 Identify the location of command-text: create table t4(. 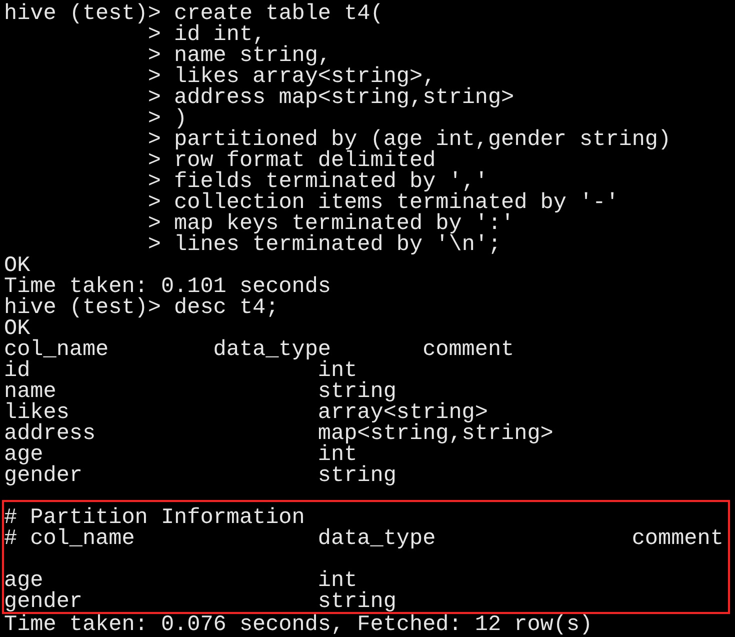
(279, 13).